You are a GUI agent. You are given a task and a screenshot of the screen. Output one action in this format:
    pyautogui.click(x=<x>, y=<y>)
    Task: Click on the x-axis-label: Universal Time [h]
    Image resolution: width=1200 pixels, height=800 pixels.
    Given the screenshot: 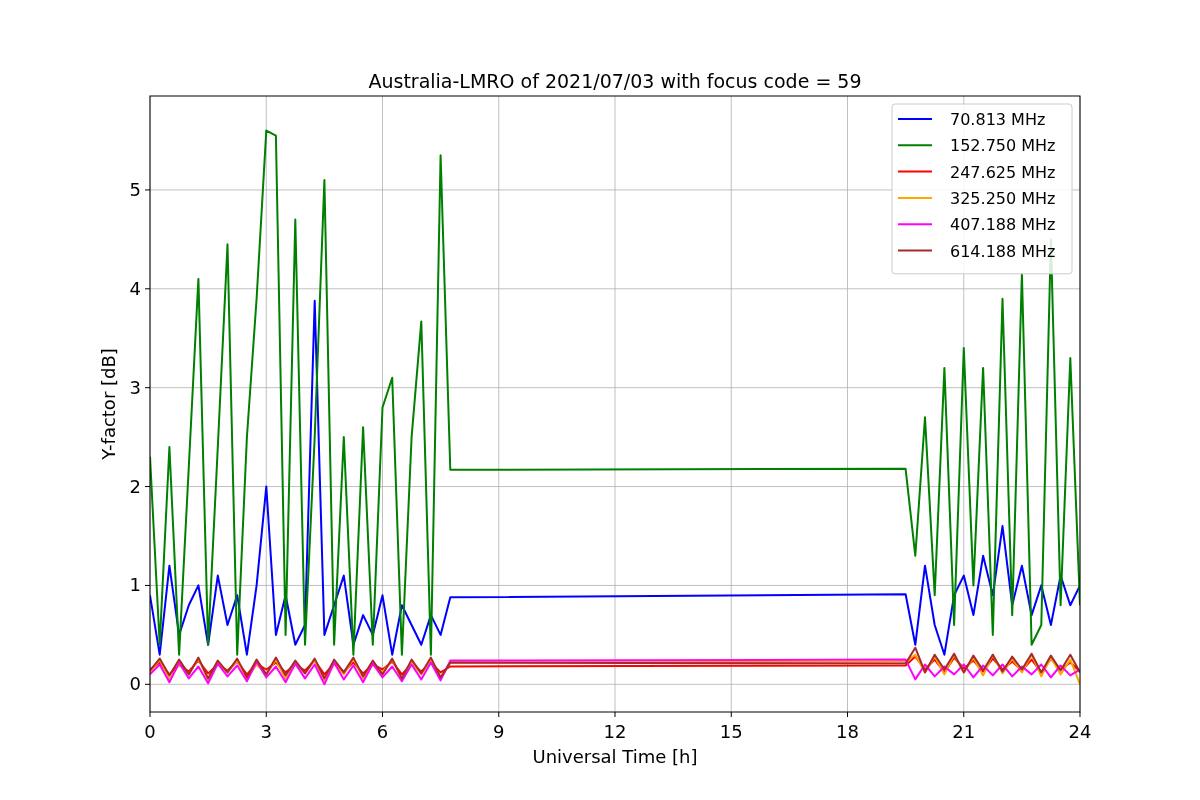 What is the action you would take?
    pyautogui.click(x=615, y=756)
    